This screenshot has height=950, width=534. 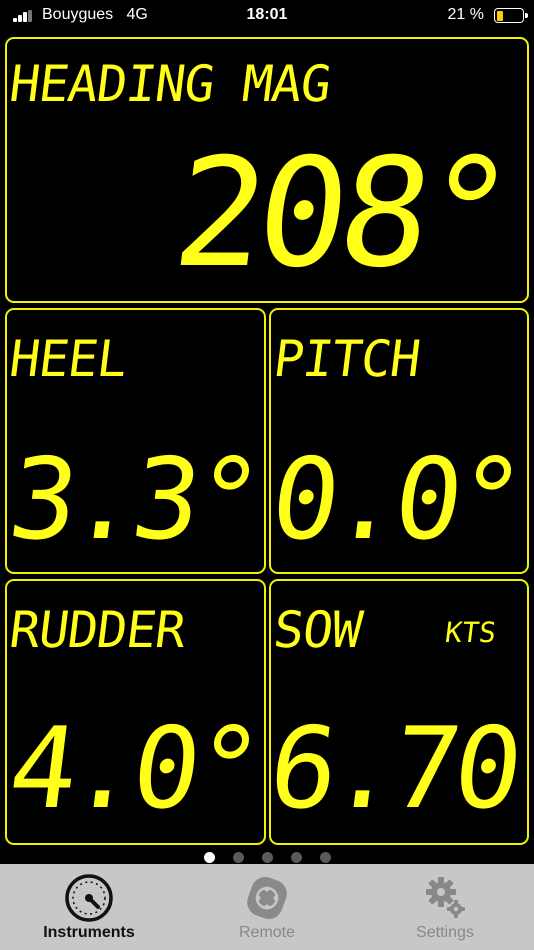 I want to click on battery-percent: 21 %, so click(x=465, y=14).